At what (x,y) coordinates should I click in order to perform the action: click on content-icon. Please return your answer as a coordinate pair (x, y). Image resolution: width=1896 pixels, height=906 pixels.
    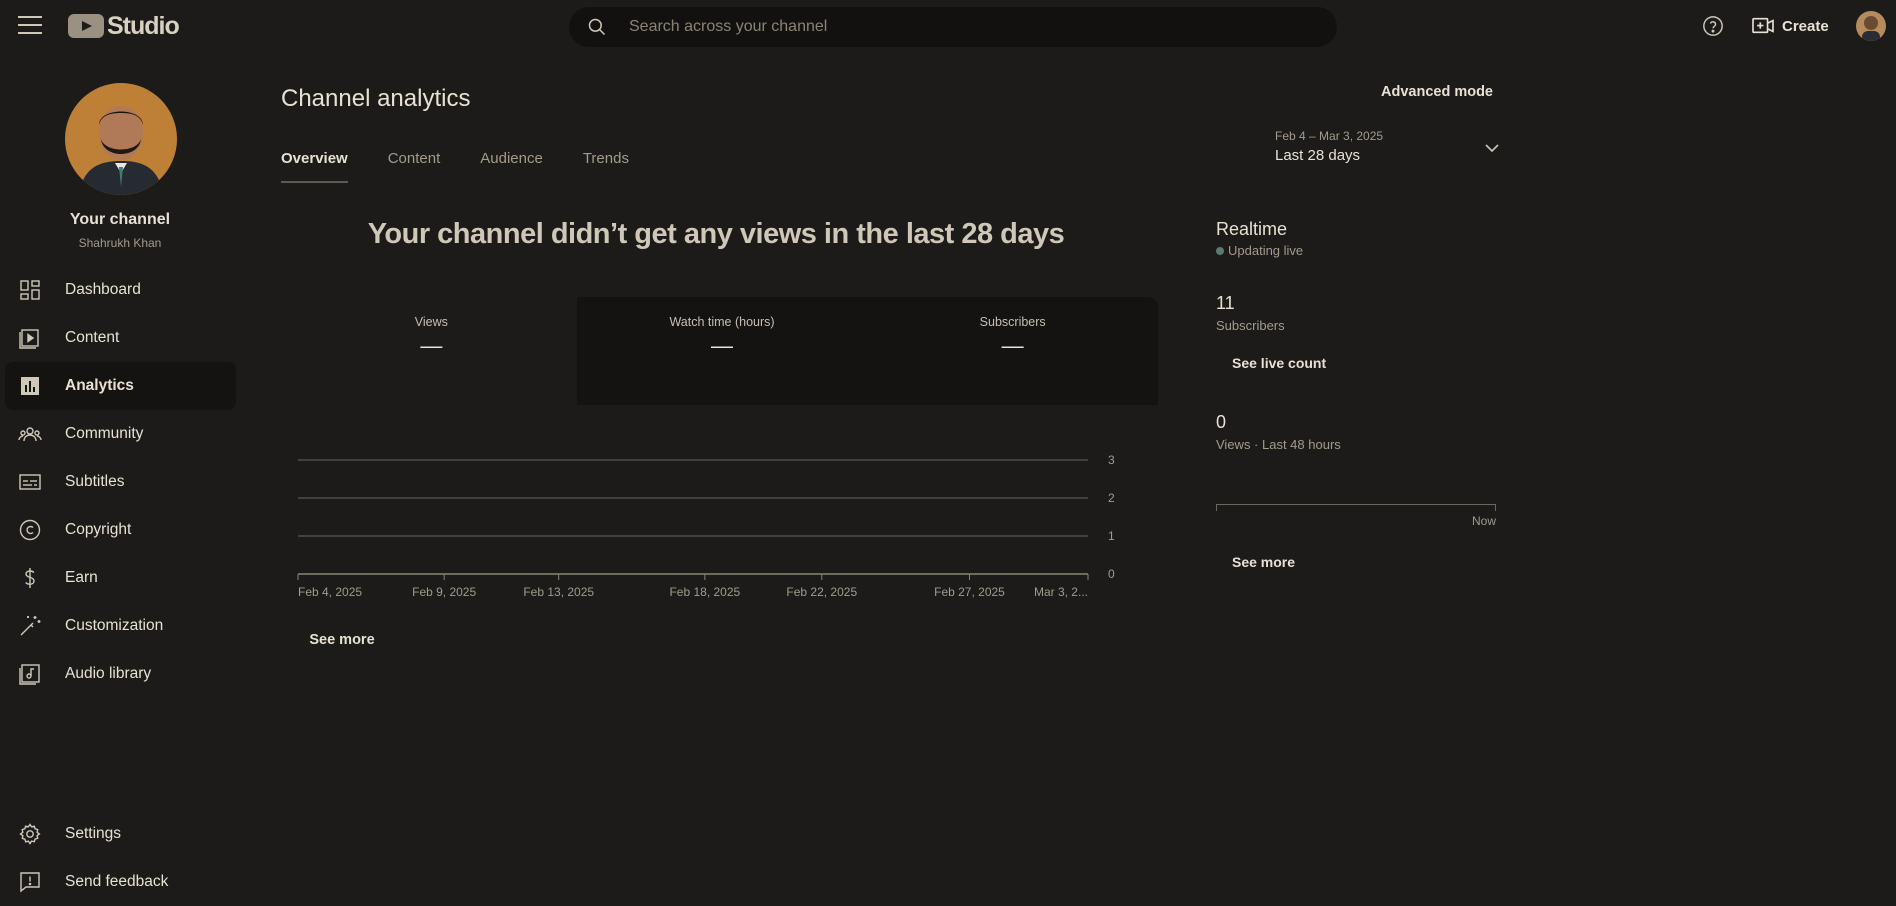
    Looking at the image, I should click on (30, 338).